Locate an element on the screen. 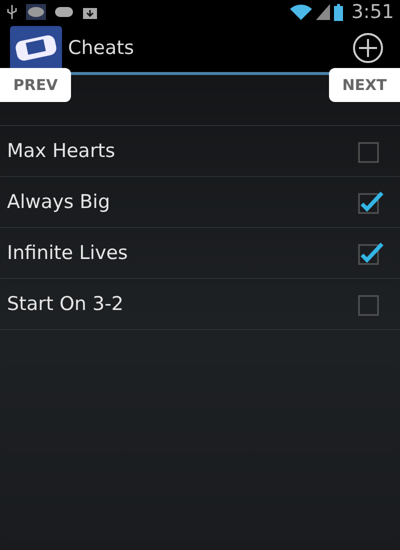 The image size is (400, 550). cheat-row: Start On 3-2 is located at coordinates (200, 304).